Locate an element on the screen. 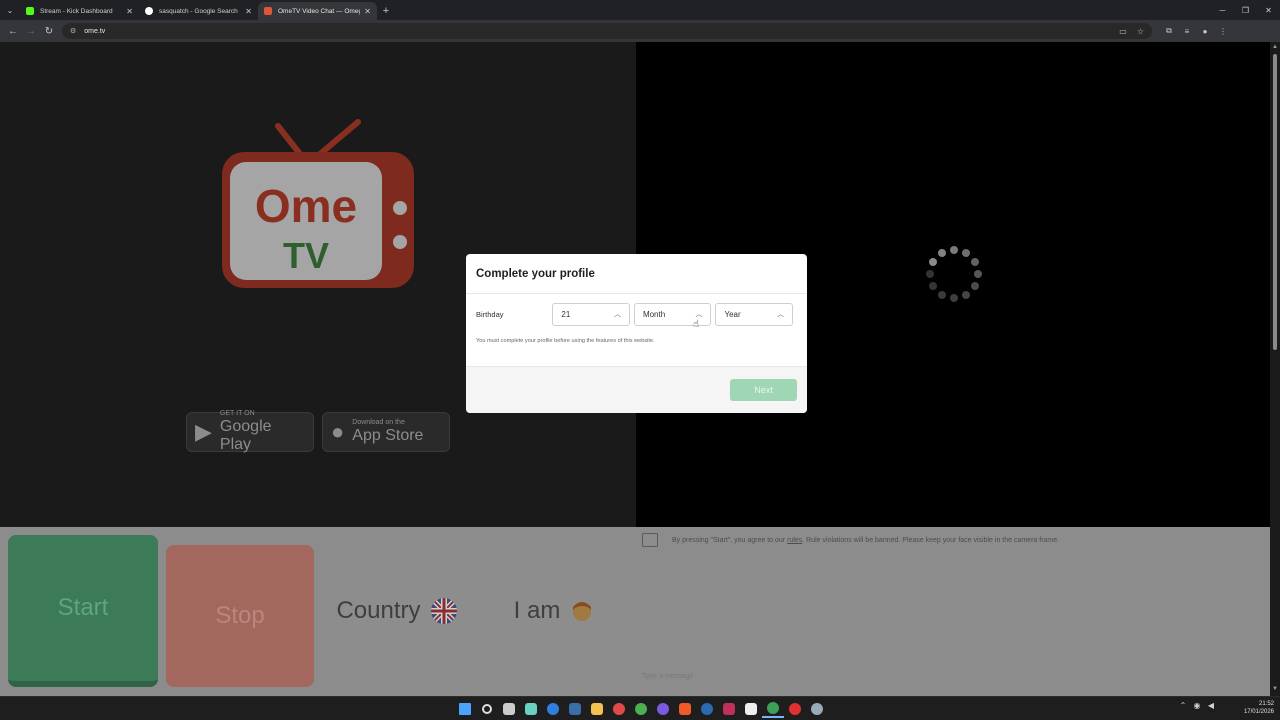 This screenshot has width=1280, height=720. google-play-big-text: Google Play is located at coordinates (245, 435).